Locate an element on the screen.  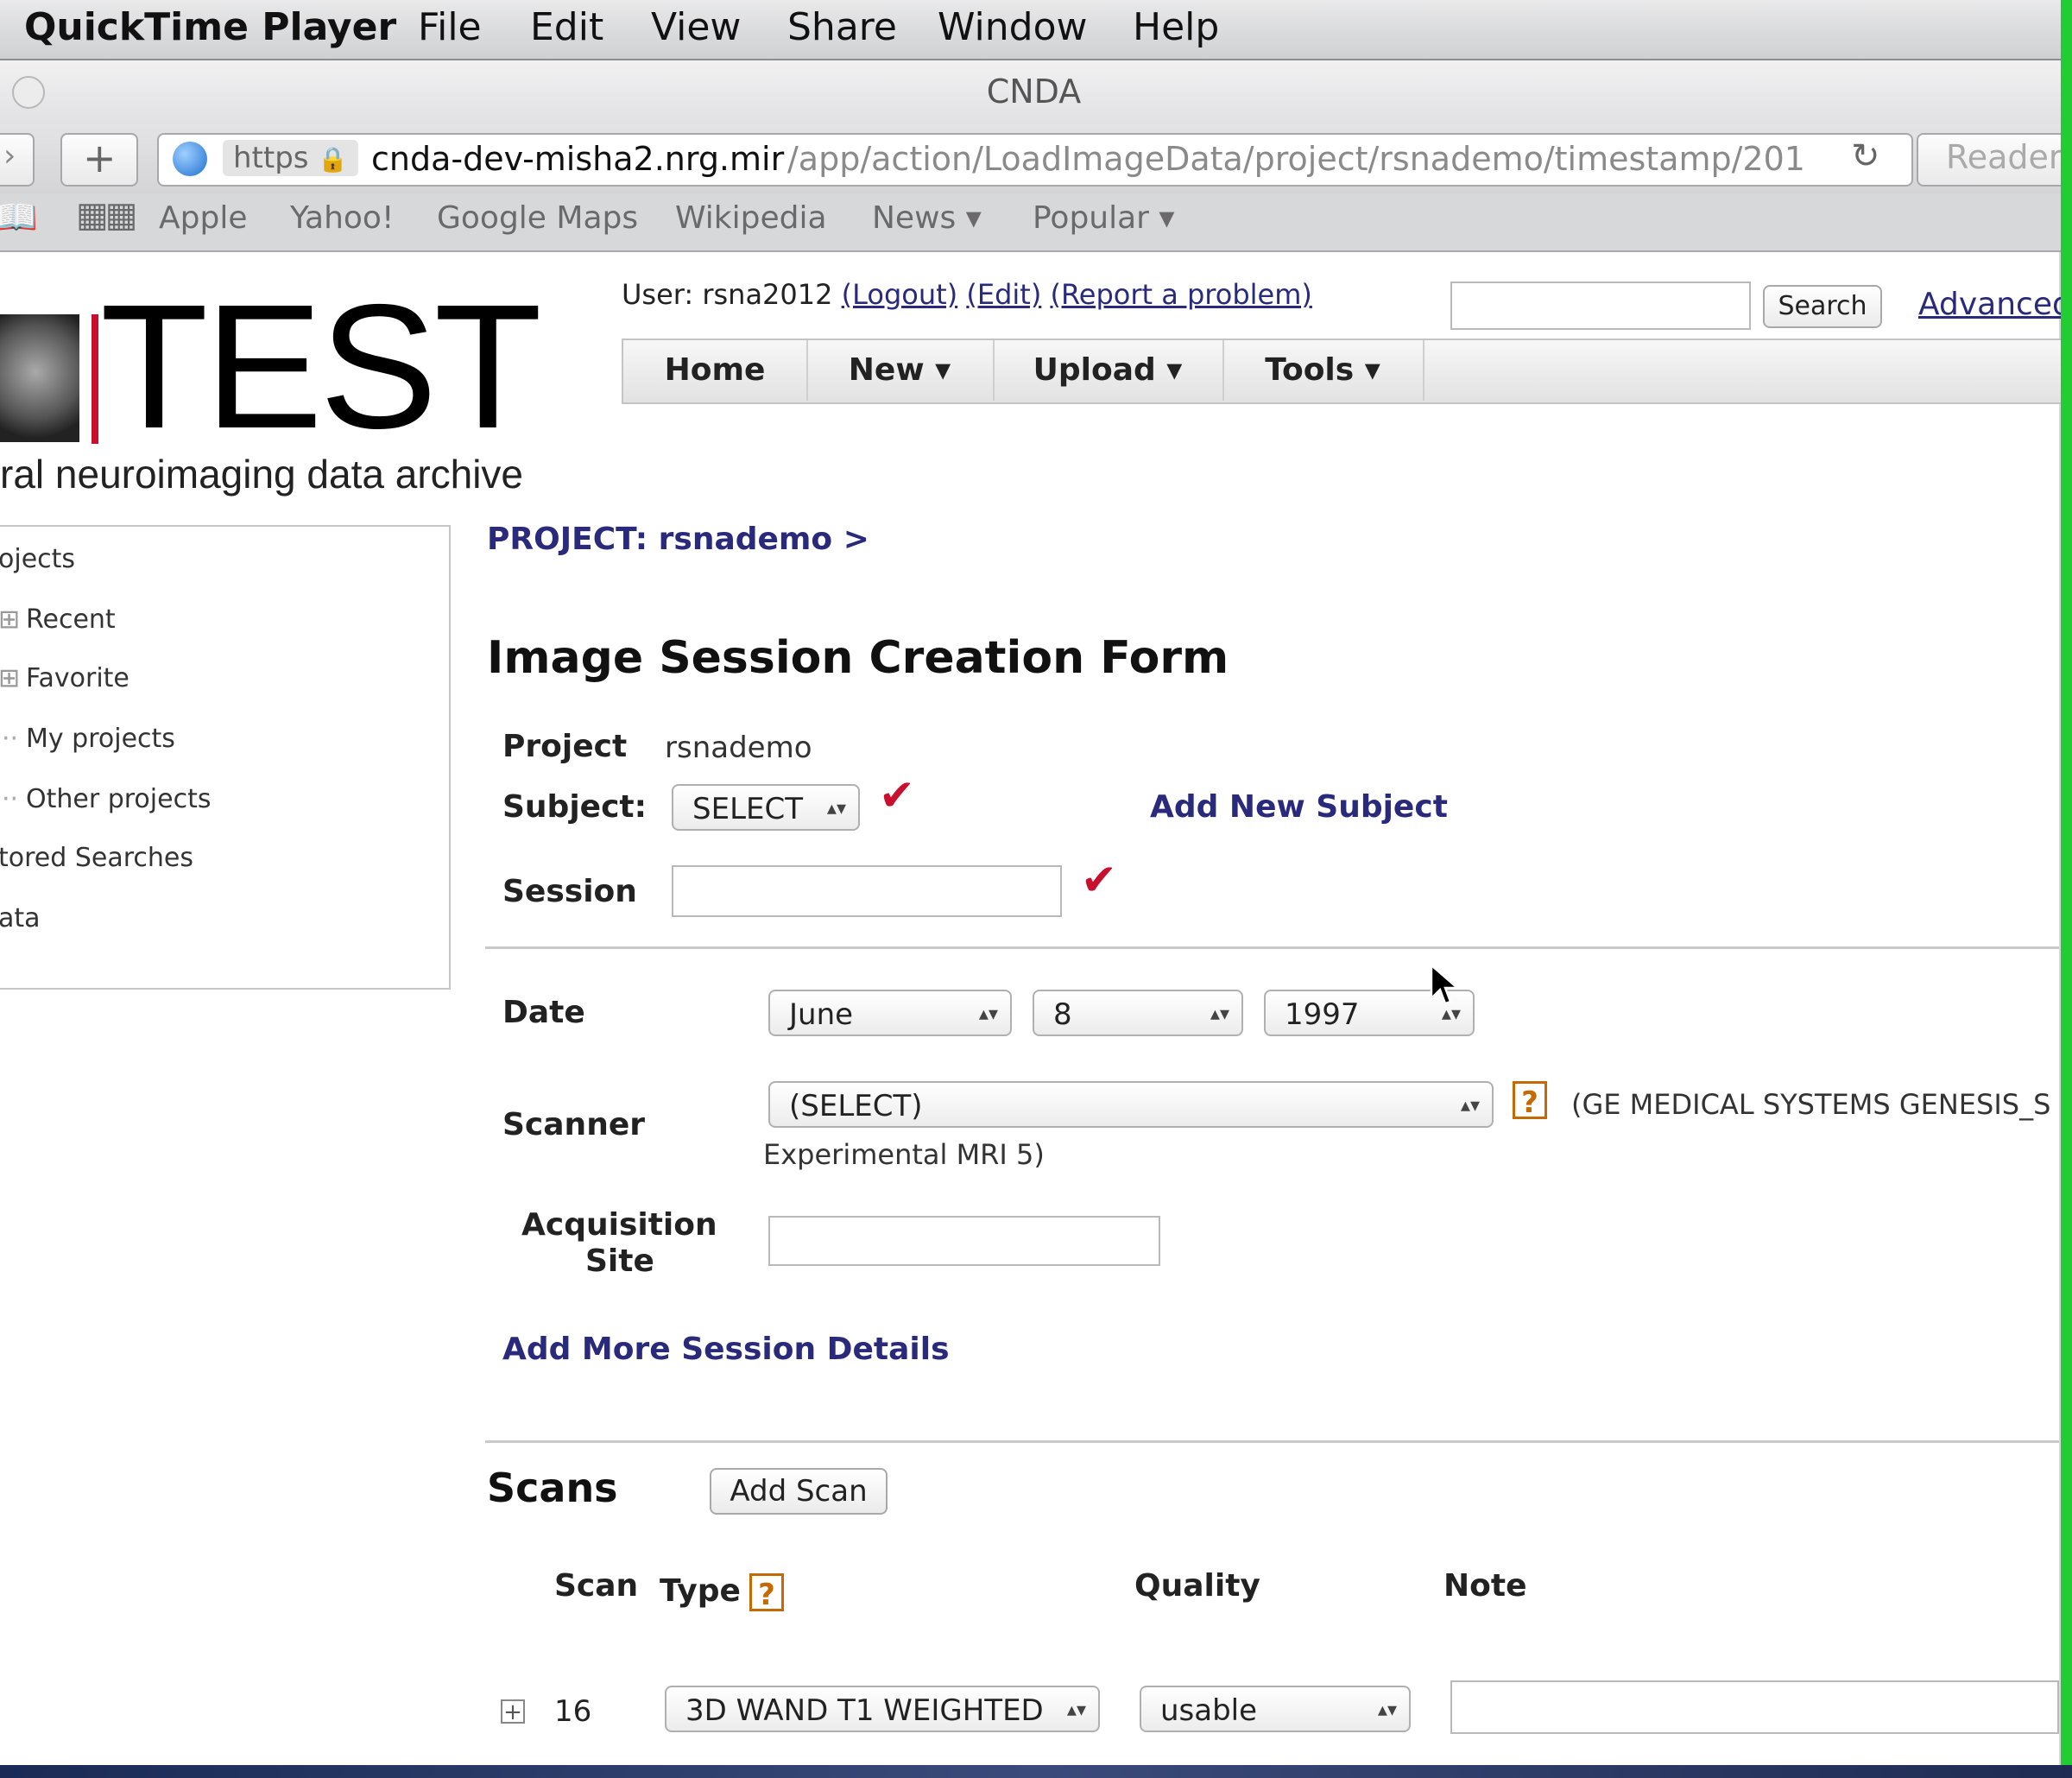
scan-quality-select: usable ▴▾ is located at coordinates (1275, 1709).